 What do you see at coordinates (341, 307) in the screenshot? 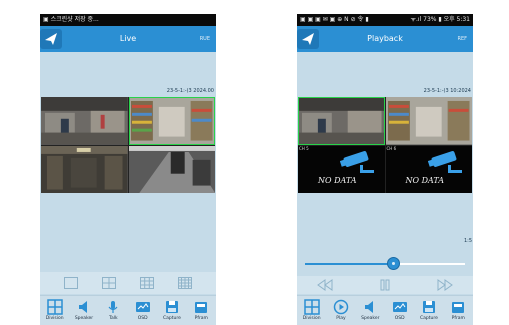
I see `play-circle-icon` at bounding box center [341, 307].